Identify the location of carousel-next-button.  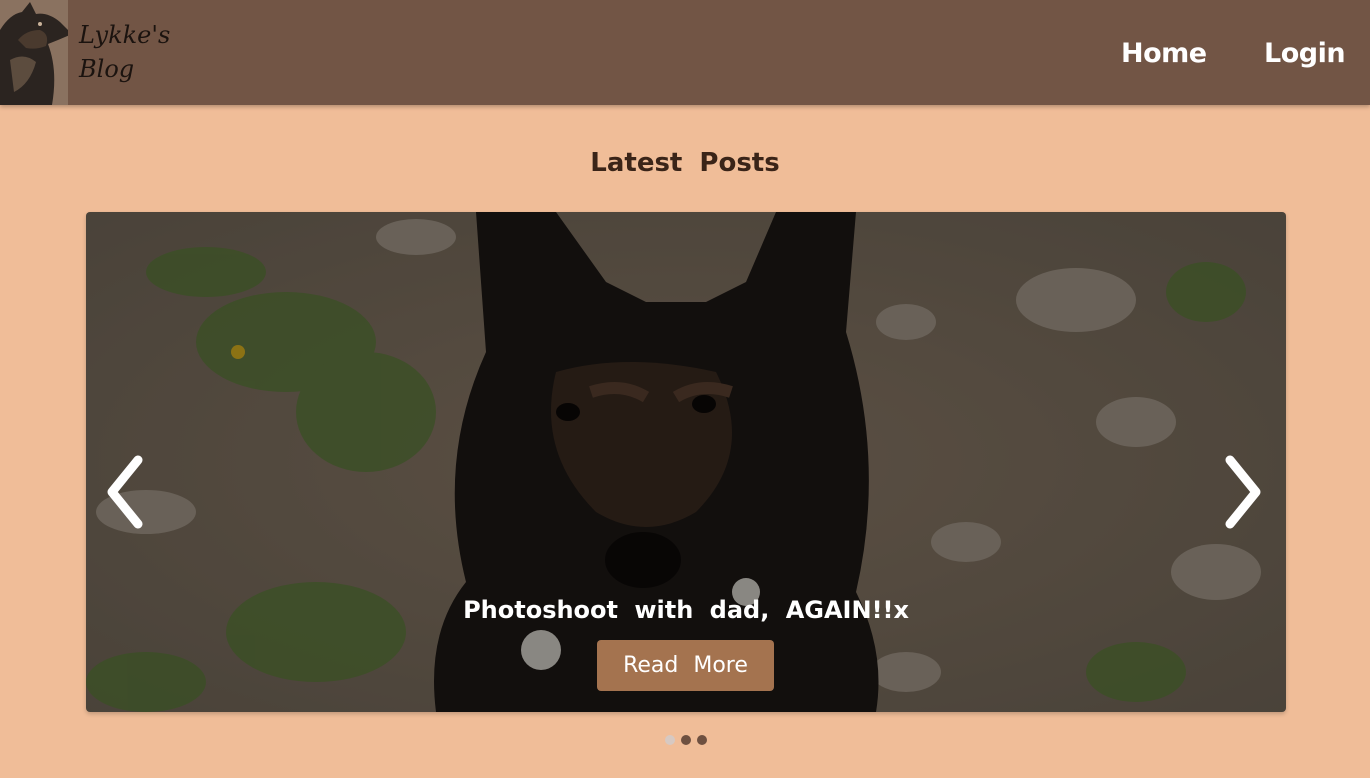
(1244, 492).